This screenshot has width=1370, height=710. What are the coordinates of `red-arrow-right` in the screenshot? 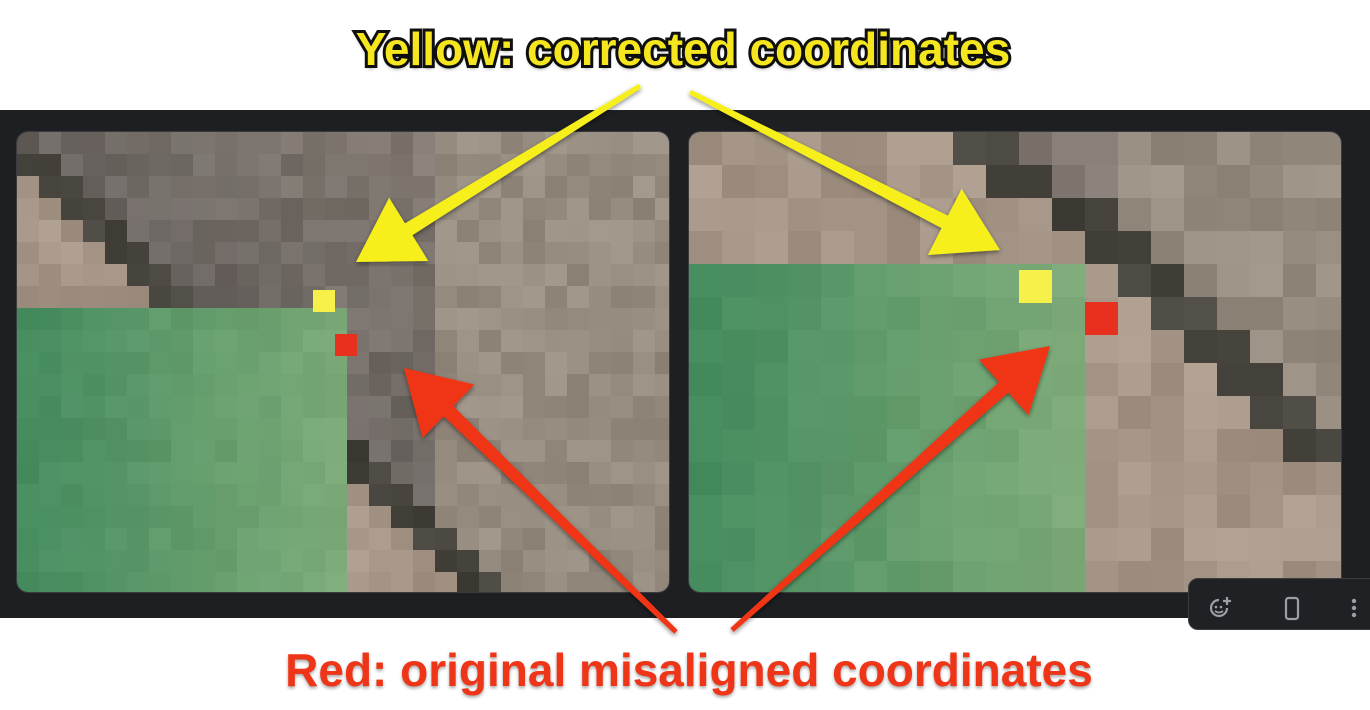 It's located at (890, 489).